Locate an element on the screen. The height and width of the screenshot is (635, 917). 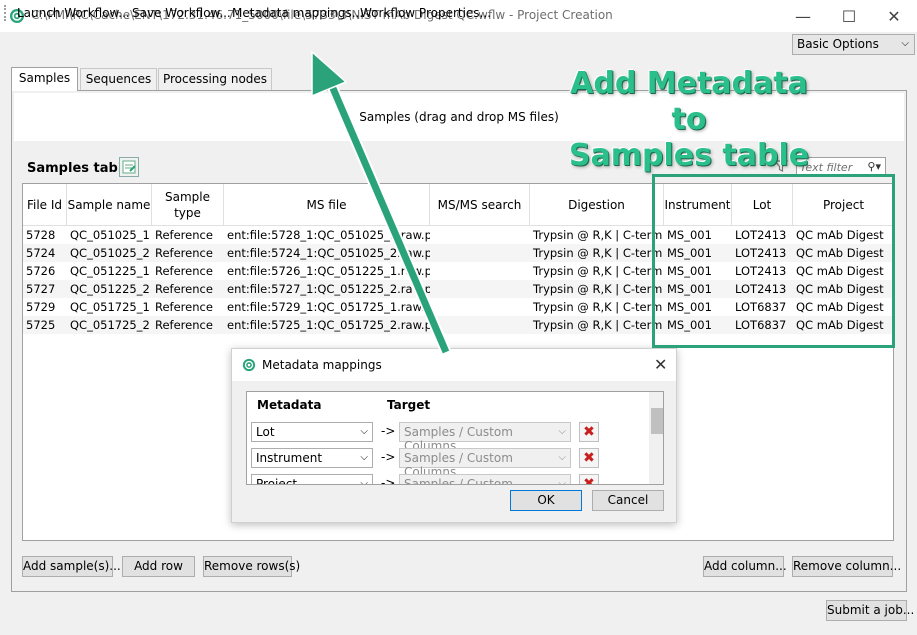
table-edit-icon is located at coordinates (129, 167).